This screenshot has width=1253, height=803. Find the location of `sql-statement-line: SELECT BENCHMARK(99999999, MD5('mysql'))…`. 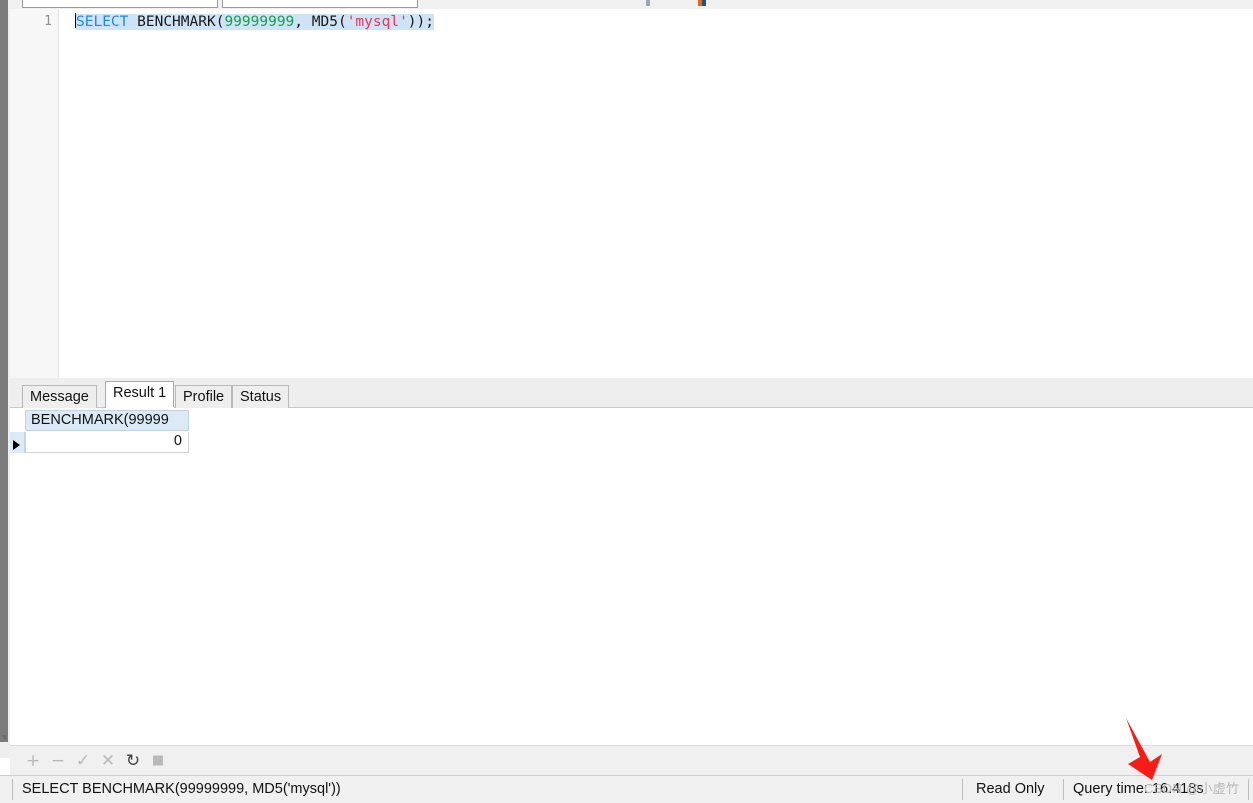

sql-statement-line: SELECT BENCHMARK(99999999, MD5('mysql'))… is located at coordinates (254, 22).